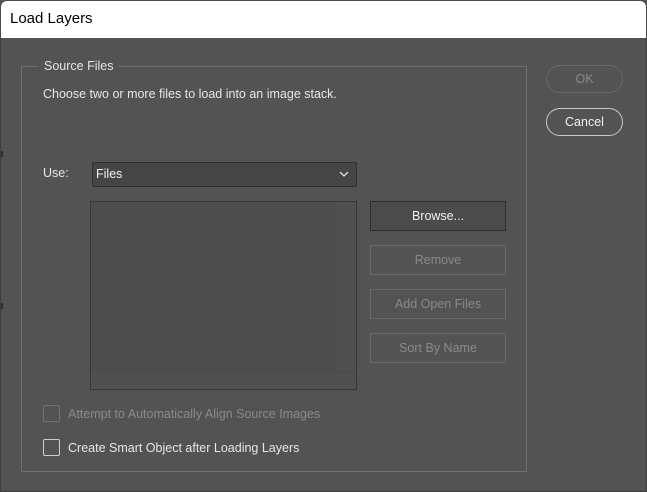  What do you see at coordinates (438, 260) in the screenshot?
I see `remove-button: Remove` at bounding box center [438, 260].